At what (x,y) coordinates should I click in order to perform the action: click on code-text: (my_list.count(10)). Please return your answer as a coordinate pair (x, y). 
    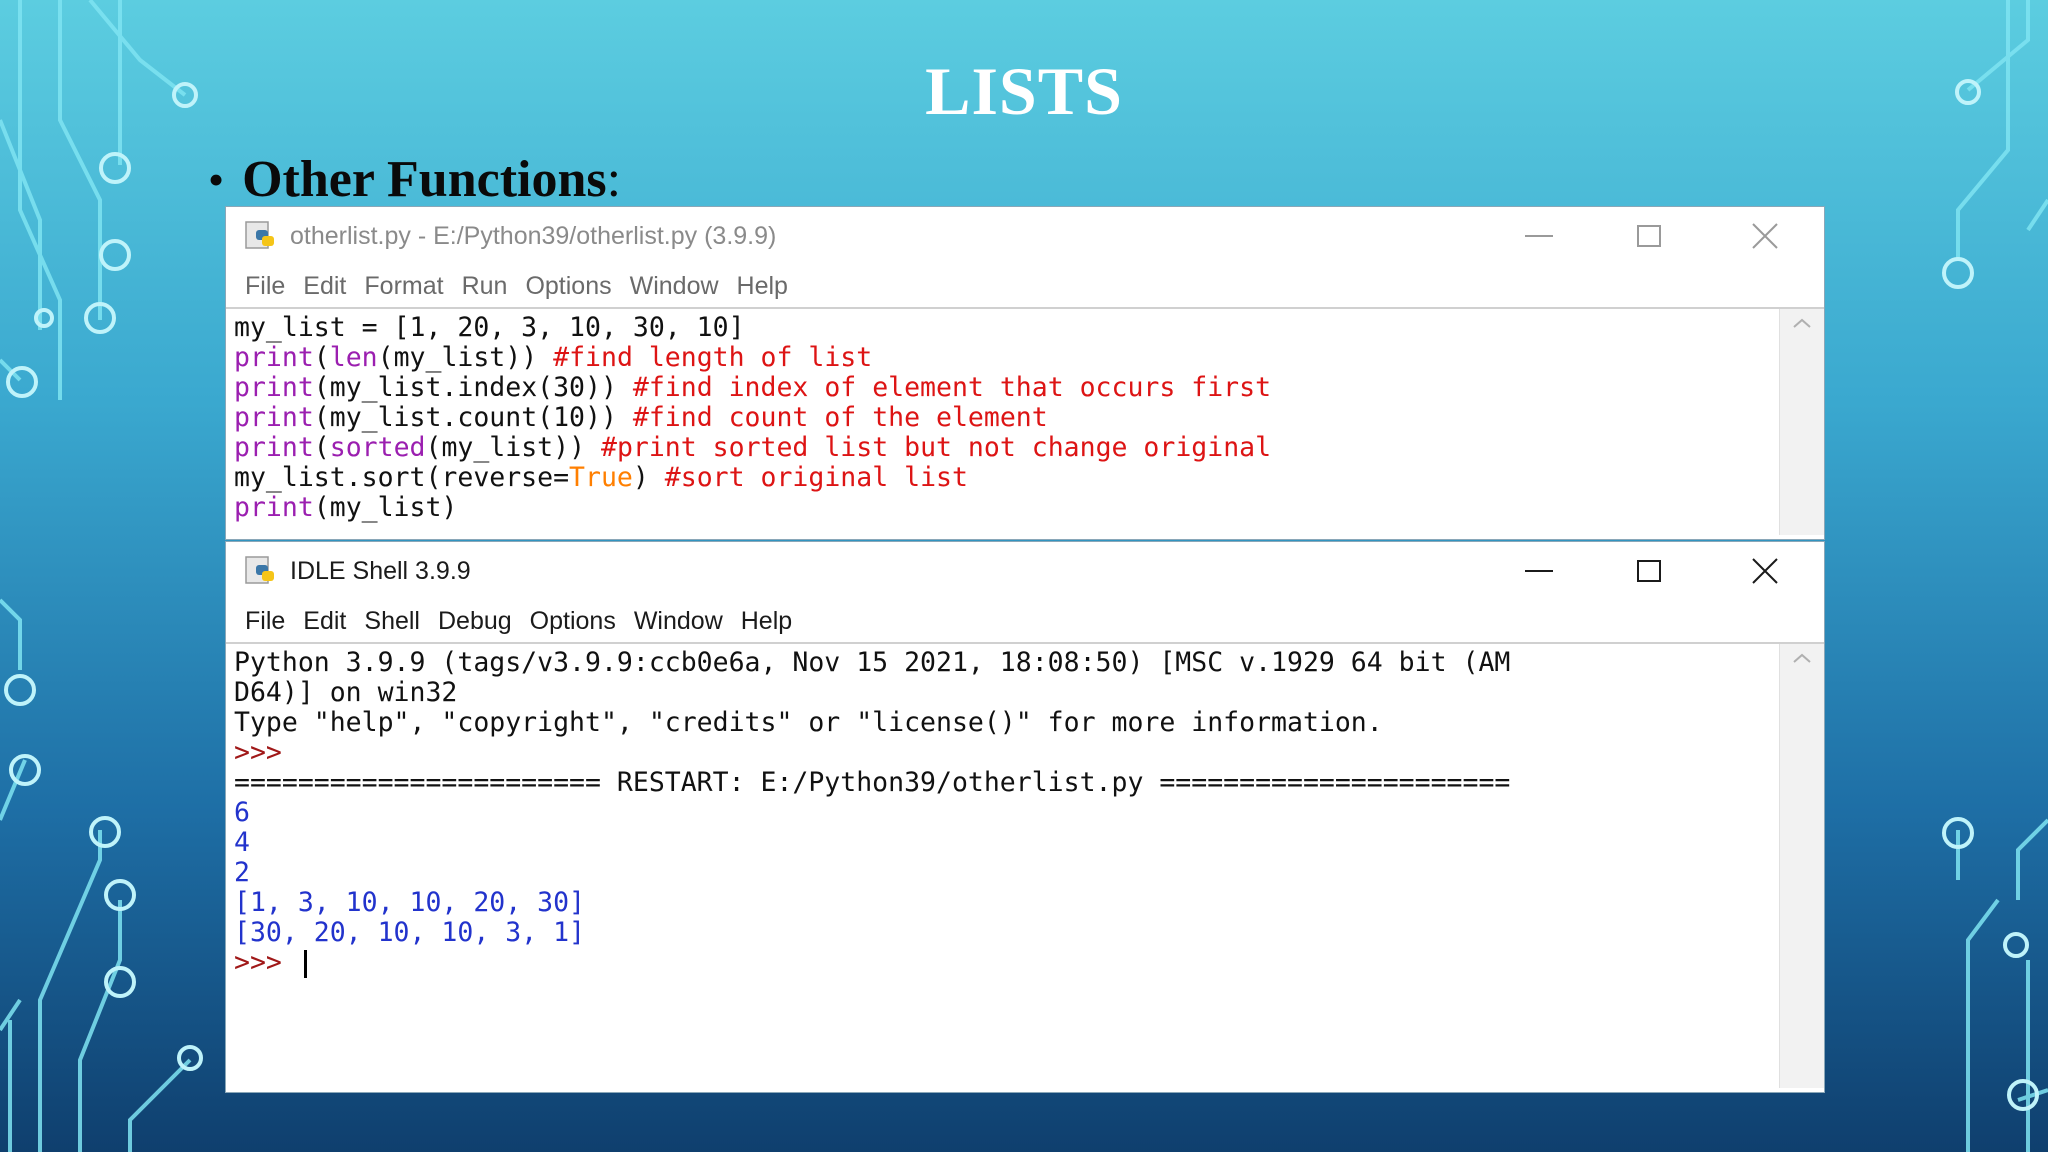
    Looking at the image, I should click on (473, 417).